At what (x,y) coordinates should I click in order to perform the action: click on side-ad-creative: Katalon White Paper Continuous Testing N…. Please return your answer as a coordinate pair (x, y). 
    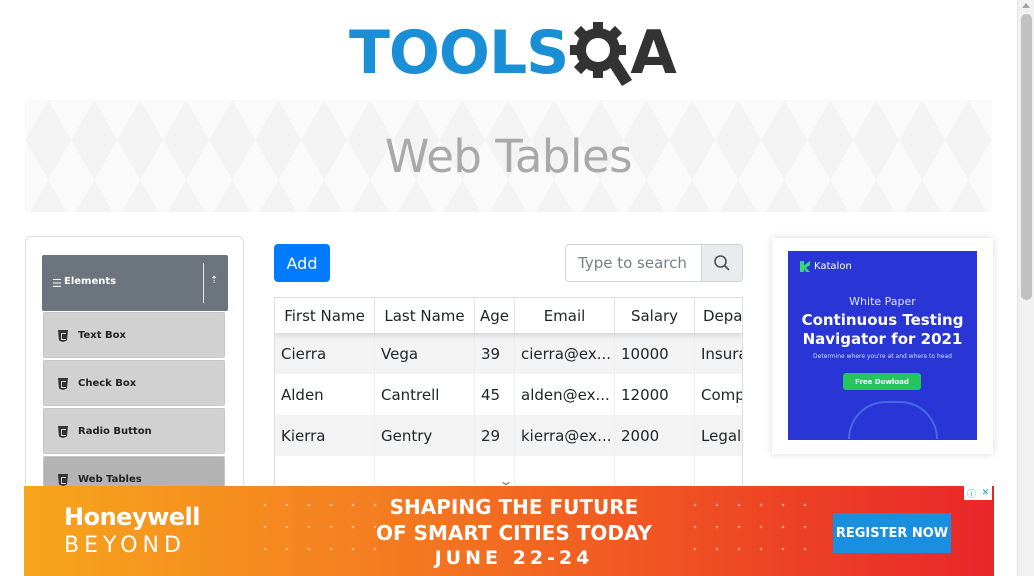
    Looking at the image, I should click on (882, 345).